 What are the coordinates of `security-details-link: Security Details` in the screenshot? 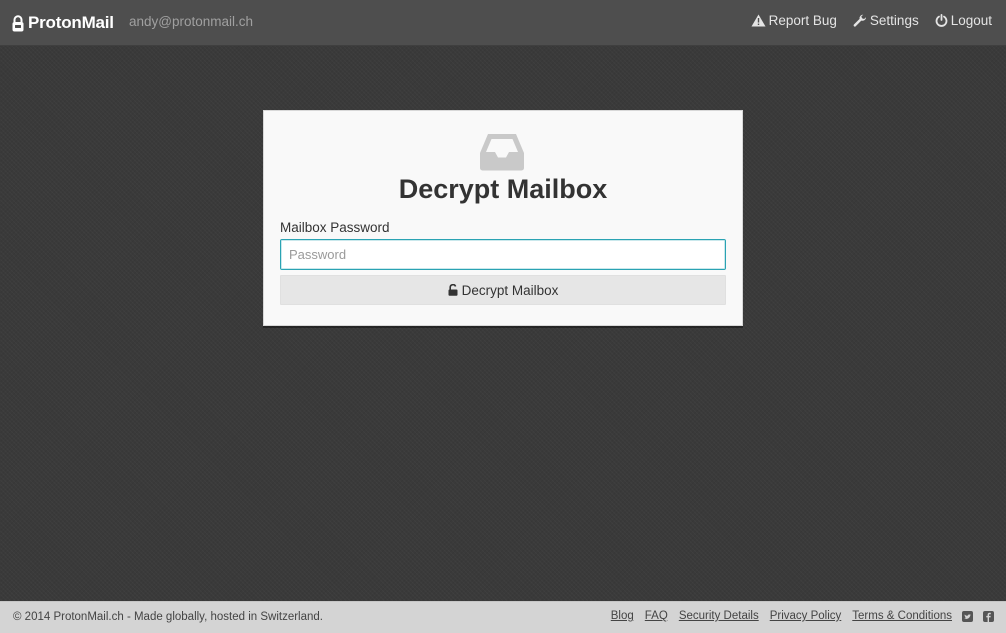 It's located at (719, 616).